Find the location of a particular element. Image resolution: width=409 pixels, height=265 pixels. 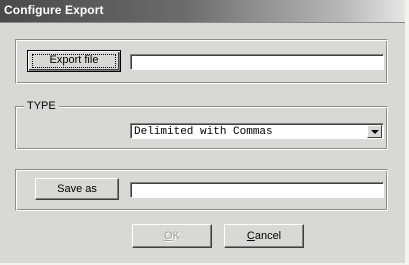

focus-ring is located at coordinates (74, 61).